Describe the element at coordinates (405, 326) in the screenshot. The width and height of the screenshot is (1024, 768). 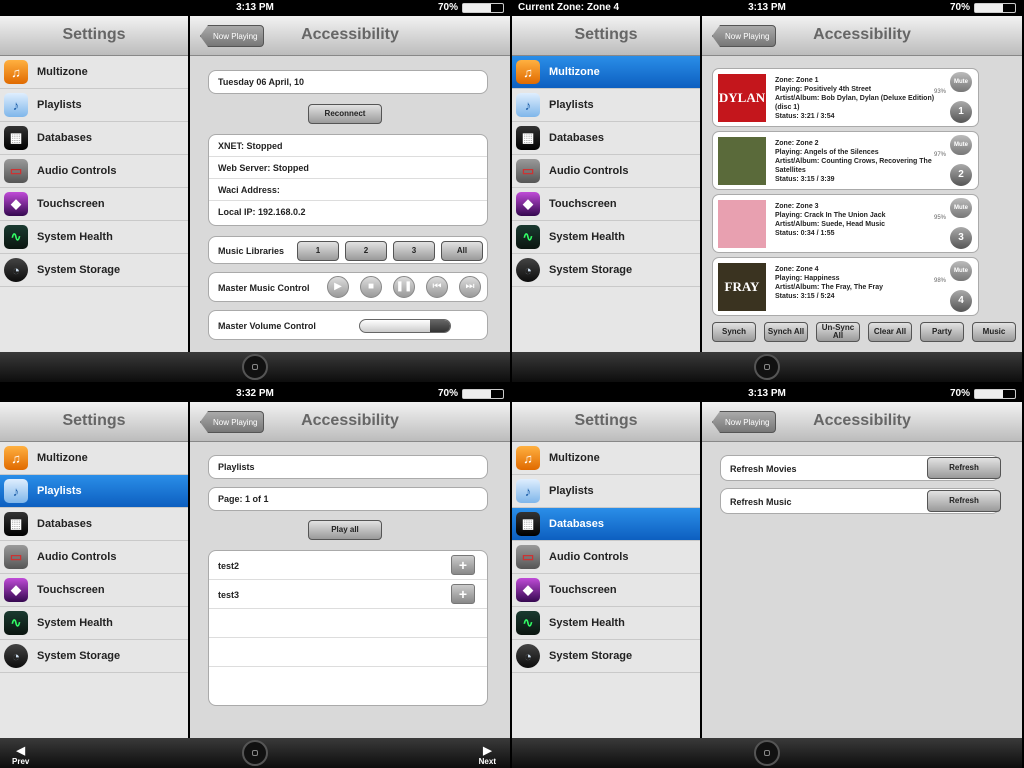
I see `volume-slider` at that location.